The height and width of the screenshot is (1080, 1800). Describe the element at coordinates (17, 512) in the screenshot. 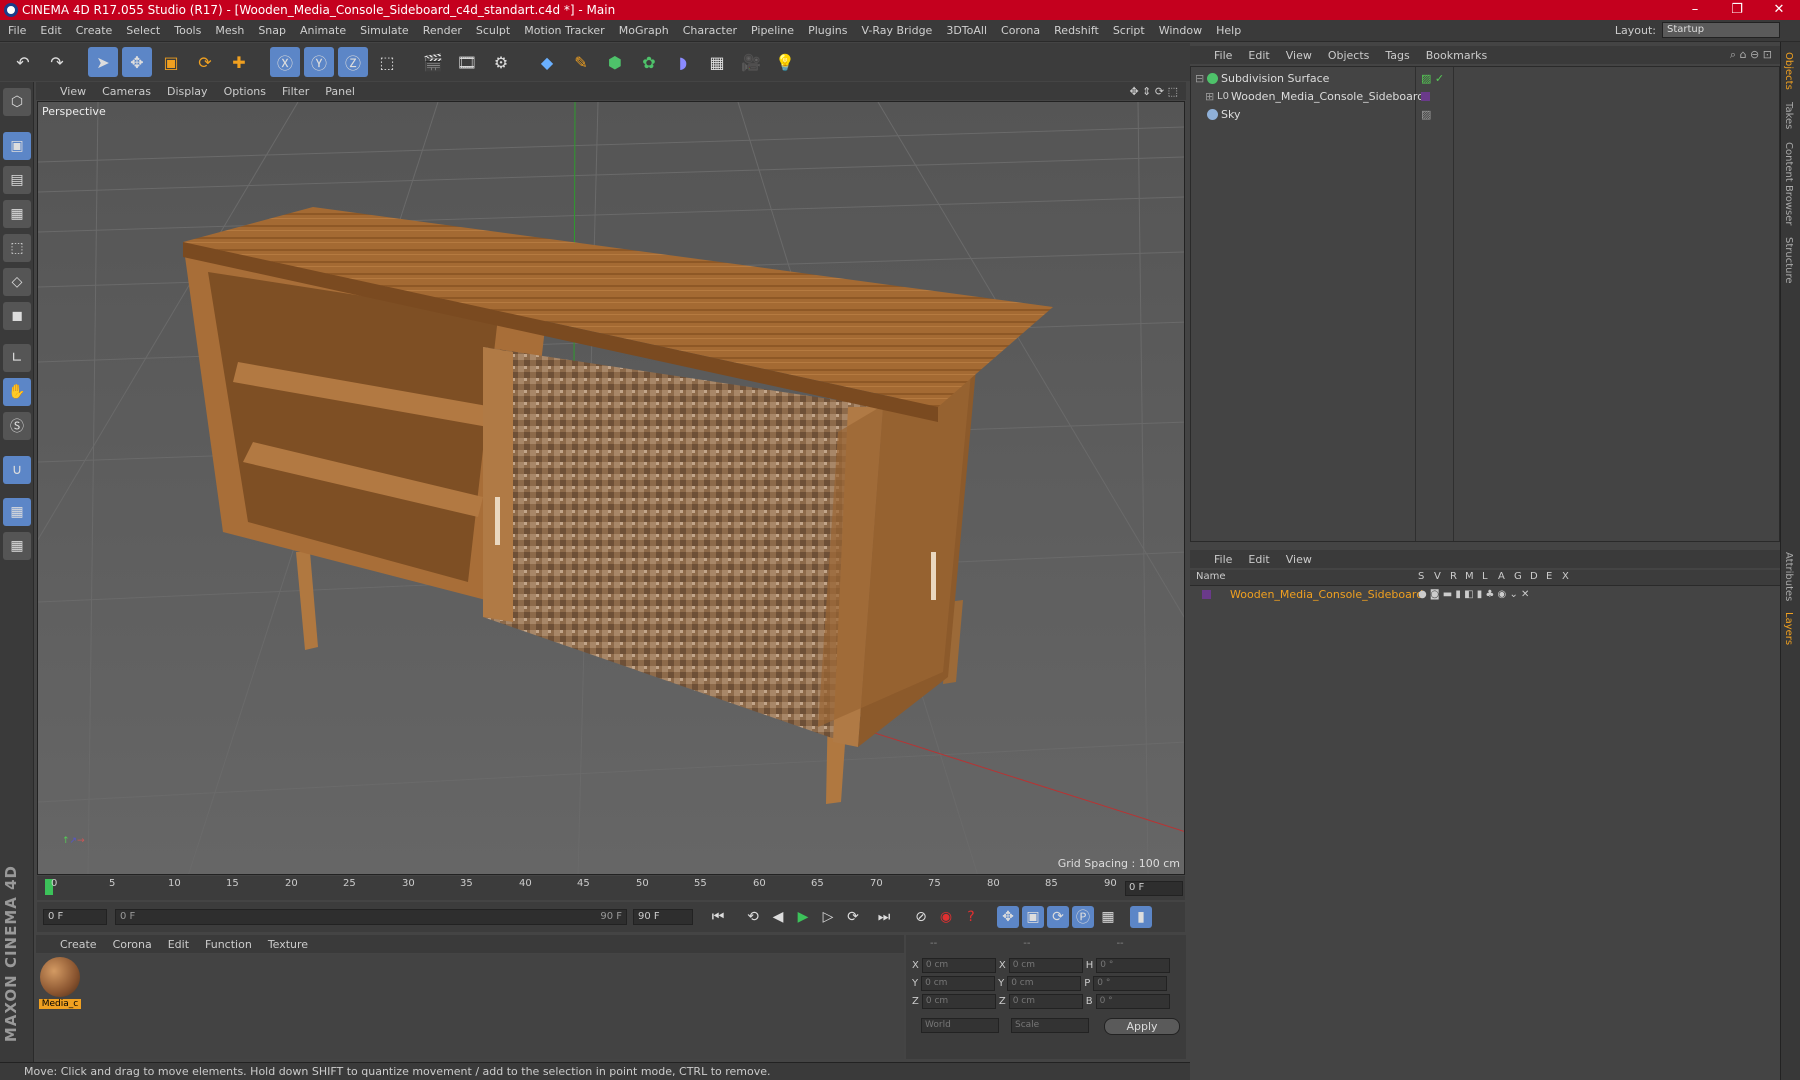

I see `workplane-lock-icon: ▦` at that location.